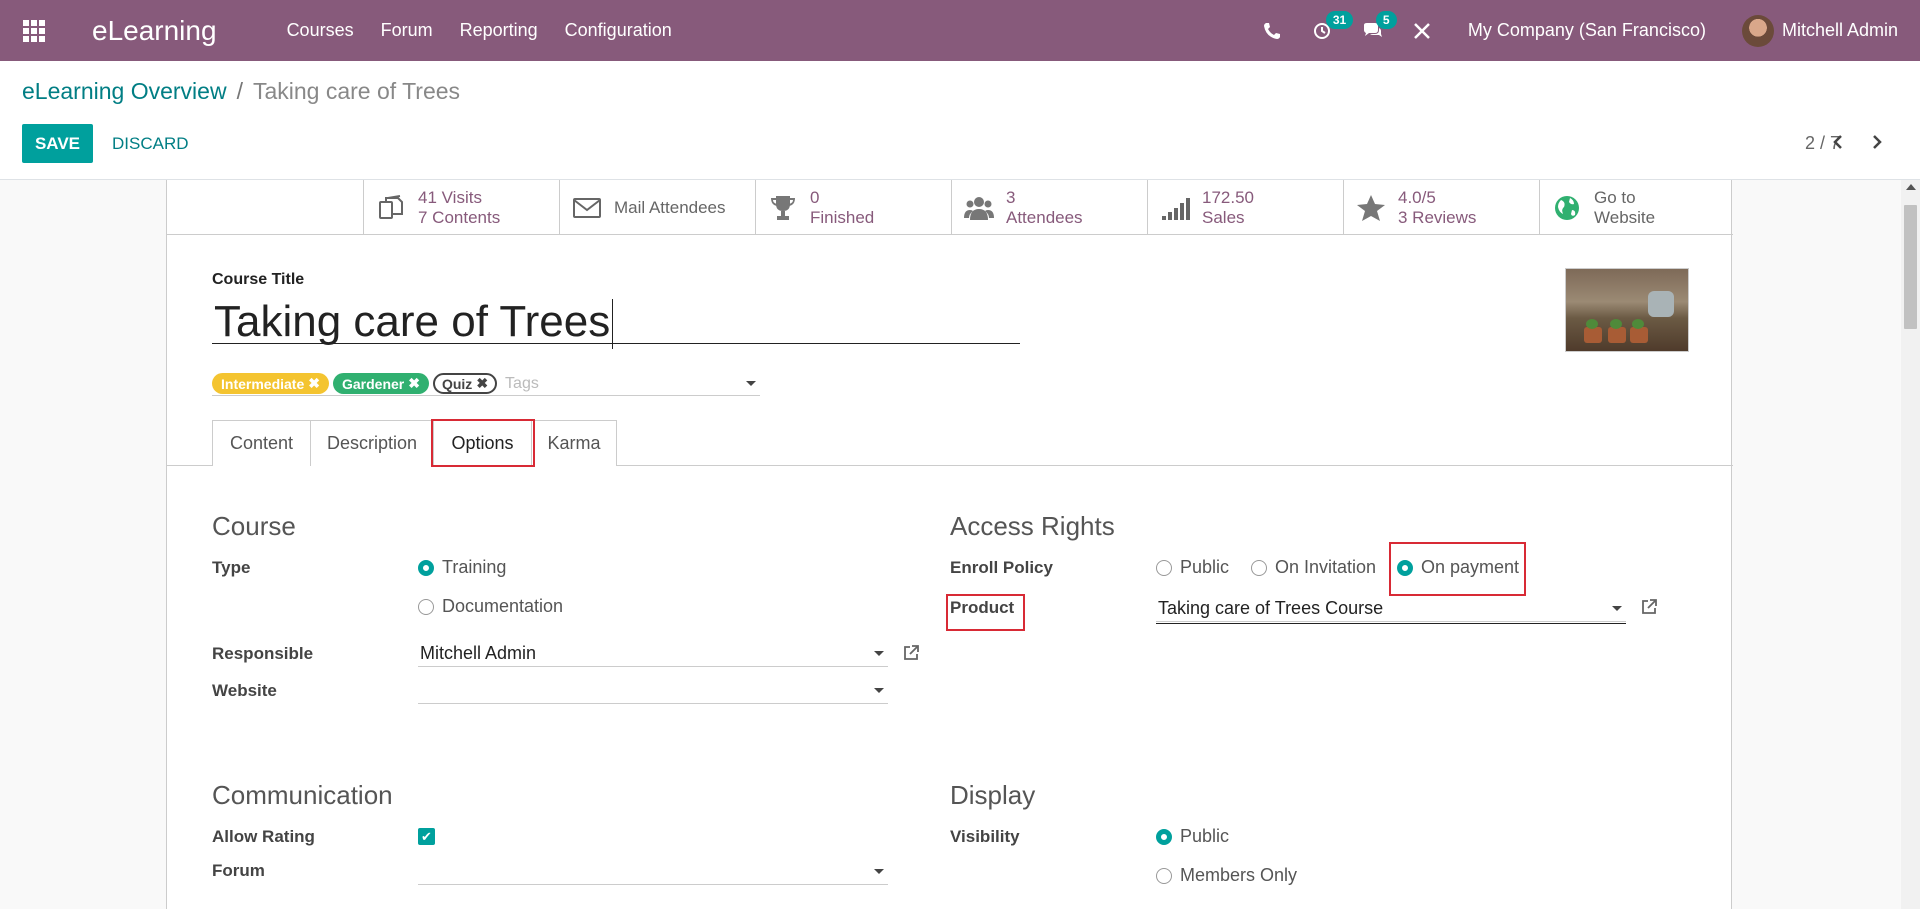  I want to click on responsible-select: Mitchell Admin, so click(653, 653).